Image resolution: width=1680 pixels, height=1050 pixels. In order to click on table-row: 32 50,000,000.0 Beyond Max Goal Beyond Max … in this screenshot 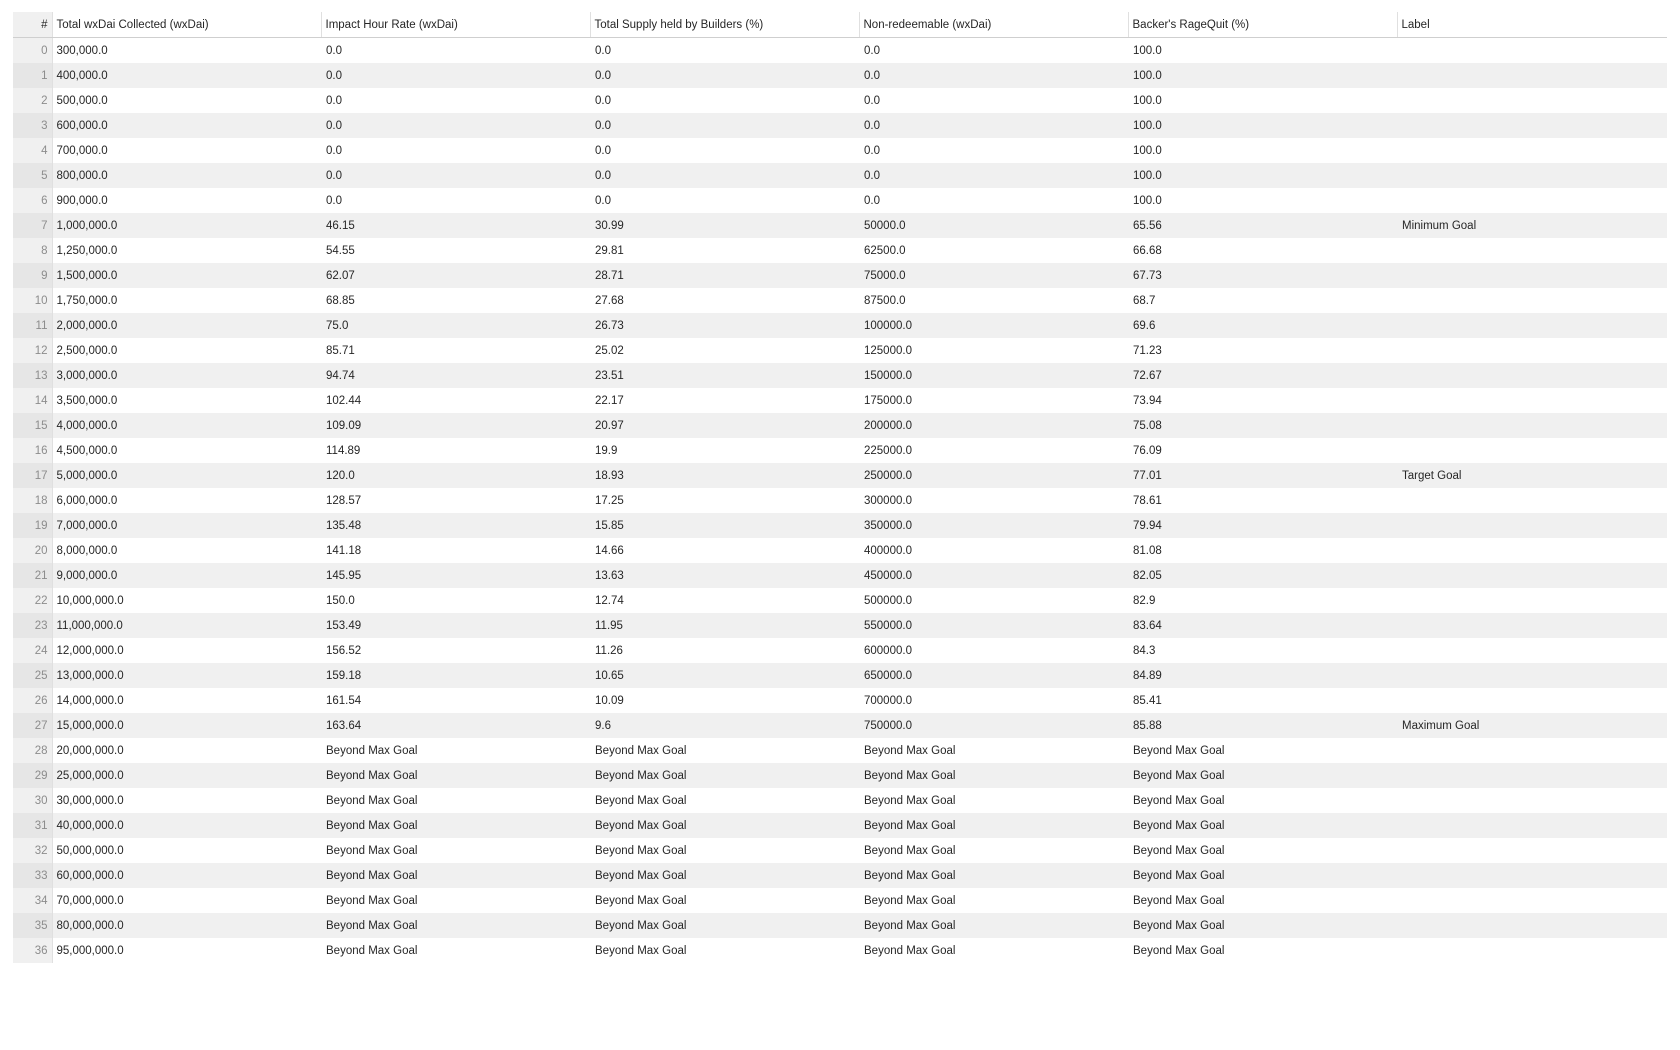, I will do `click(840, 850)`.